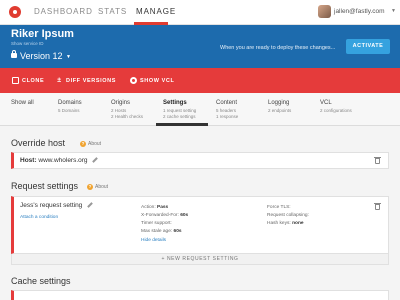  I want to click on kv-label: Timer support:, so click(156, 223).